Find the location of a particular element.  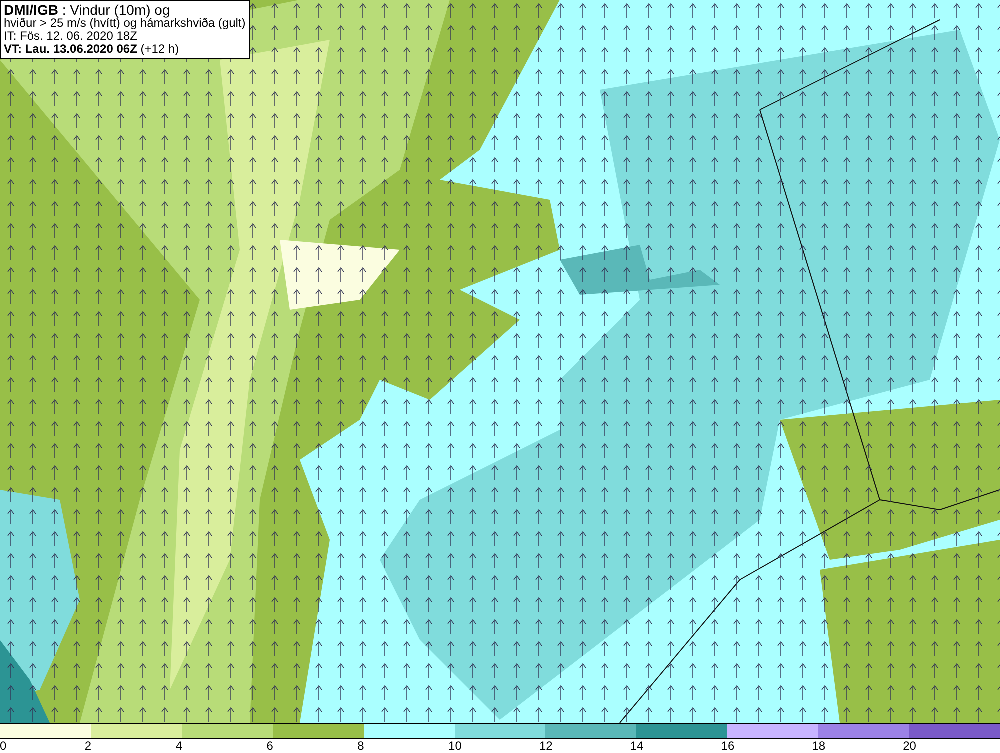

scale-label: 16 is located at coordinates (728, 746).